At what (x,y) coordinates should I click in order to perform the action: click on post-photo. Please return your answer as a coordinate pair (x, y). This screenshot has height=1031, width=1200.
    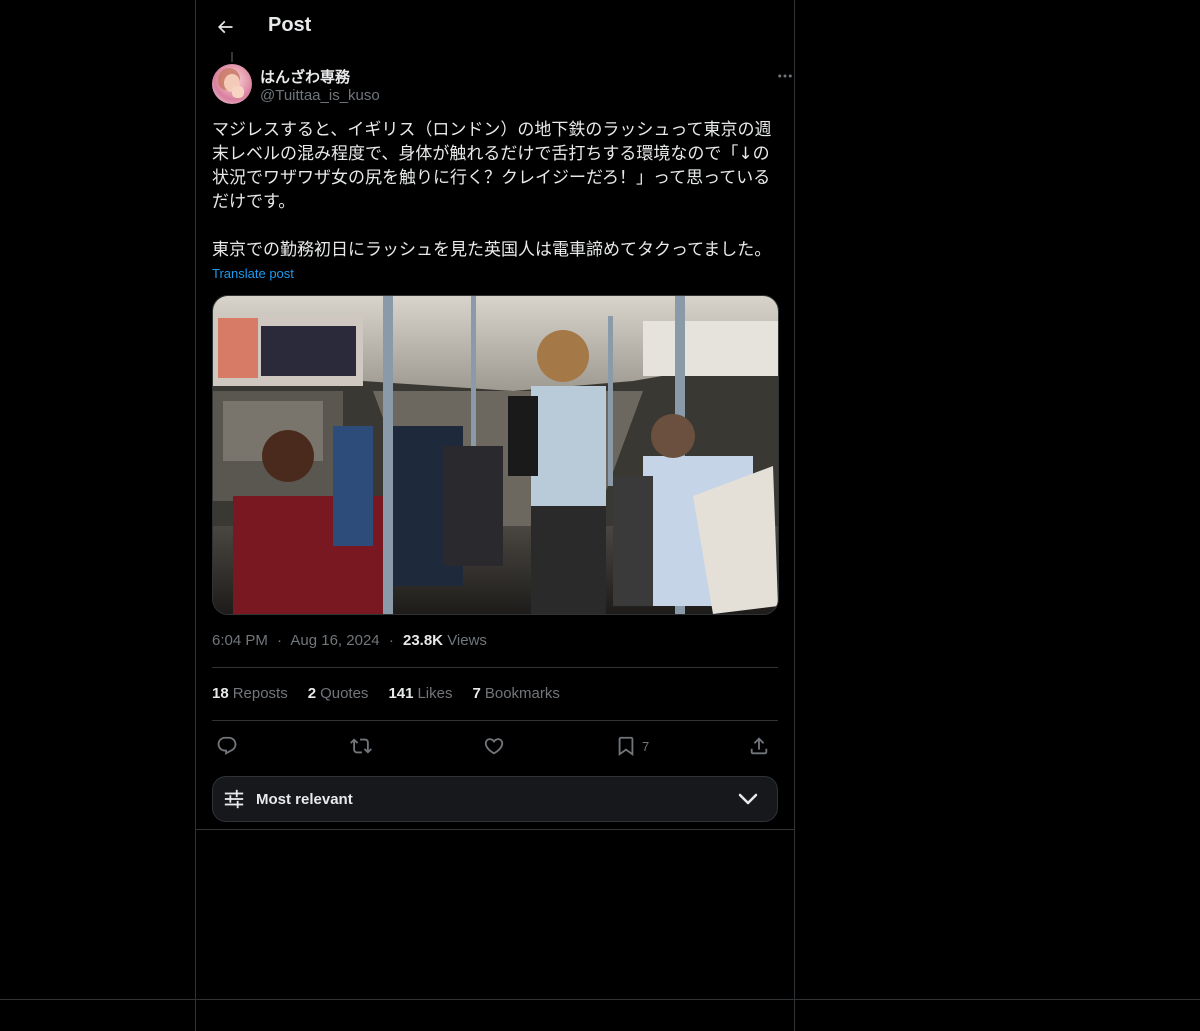
    Looking at the image, I should click on (495, 455).